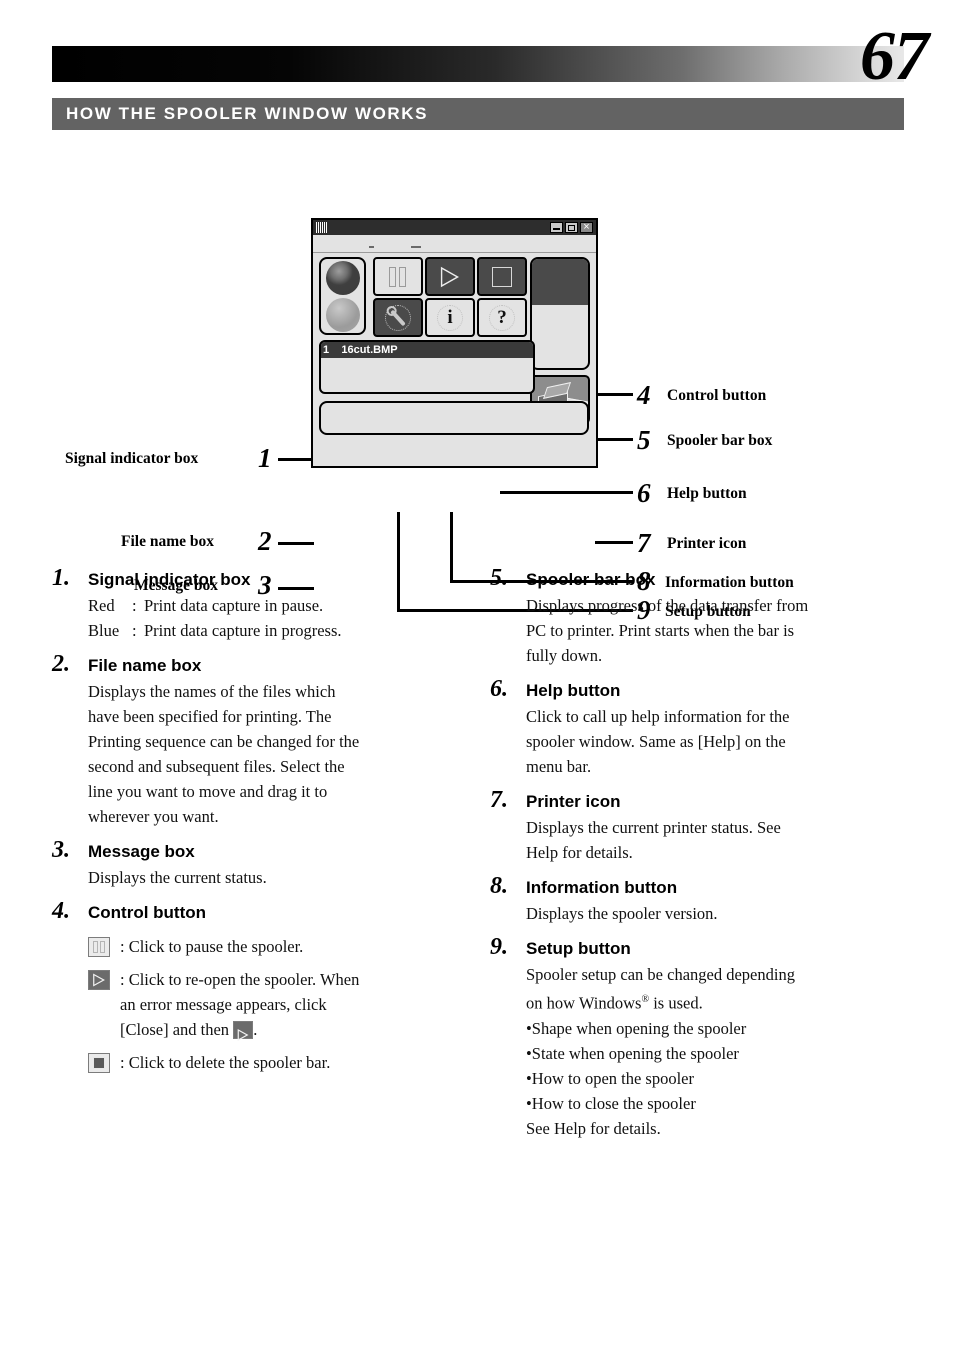  What do you see at coordinates (275, 1062) in the screenshot?
I see `item-4-stop-line: : Click to delete the spooler bar.` at bounding box center [275, 1062].